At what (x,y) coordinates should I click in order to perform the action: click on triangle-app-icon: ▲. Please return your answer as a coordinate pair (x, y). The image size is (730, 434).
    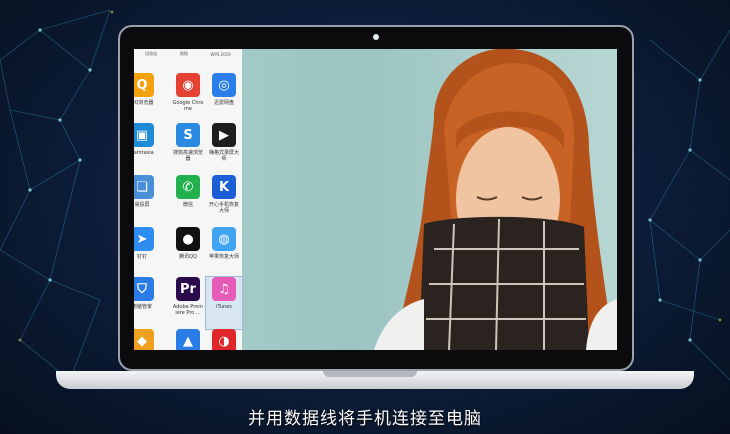
    Looking at the image, I should click on (188, 339).